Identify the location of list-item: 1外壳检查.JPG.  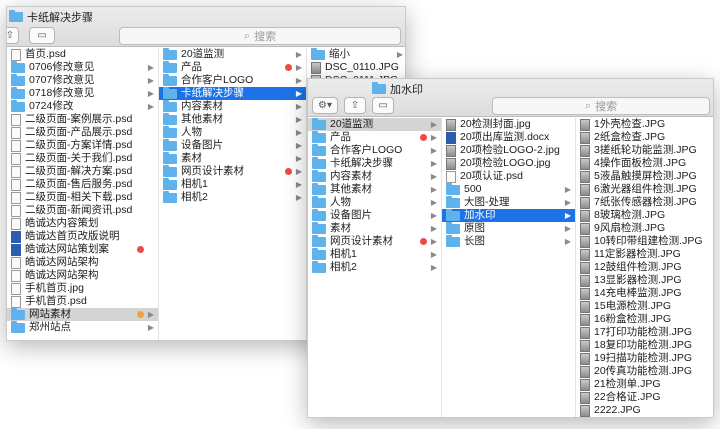
(644, 124).